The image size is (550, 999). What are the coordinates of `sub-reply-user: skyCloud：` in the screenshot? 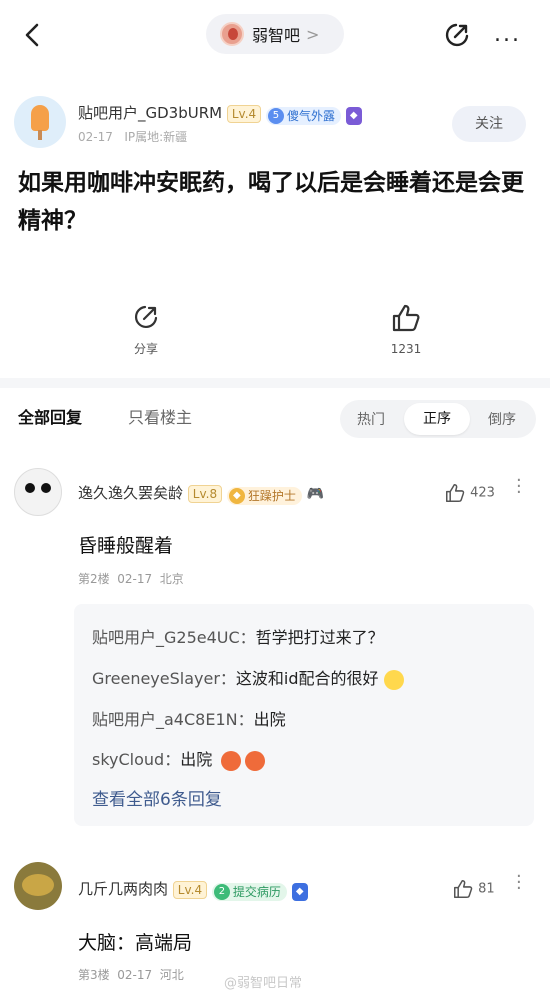 It's located at (136, 759).